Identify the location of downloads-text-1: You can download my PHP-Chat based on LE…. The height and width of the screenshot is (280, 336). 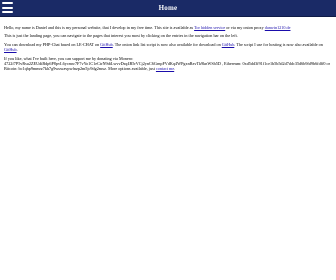
(52, 44).